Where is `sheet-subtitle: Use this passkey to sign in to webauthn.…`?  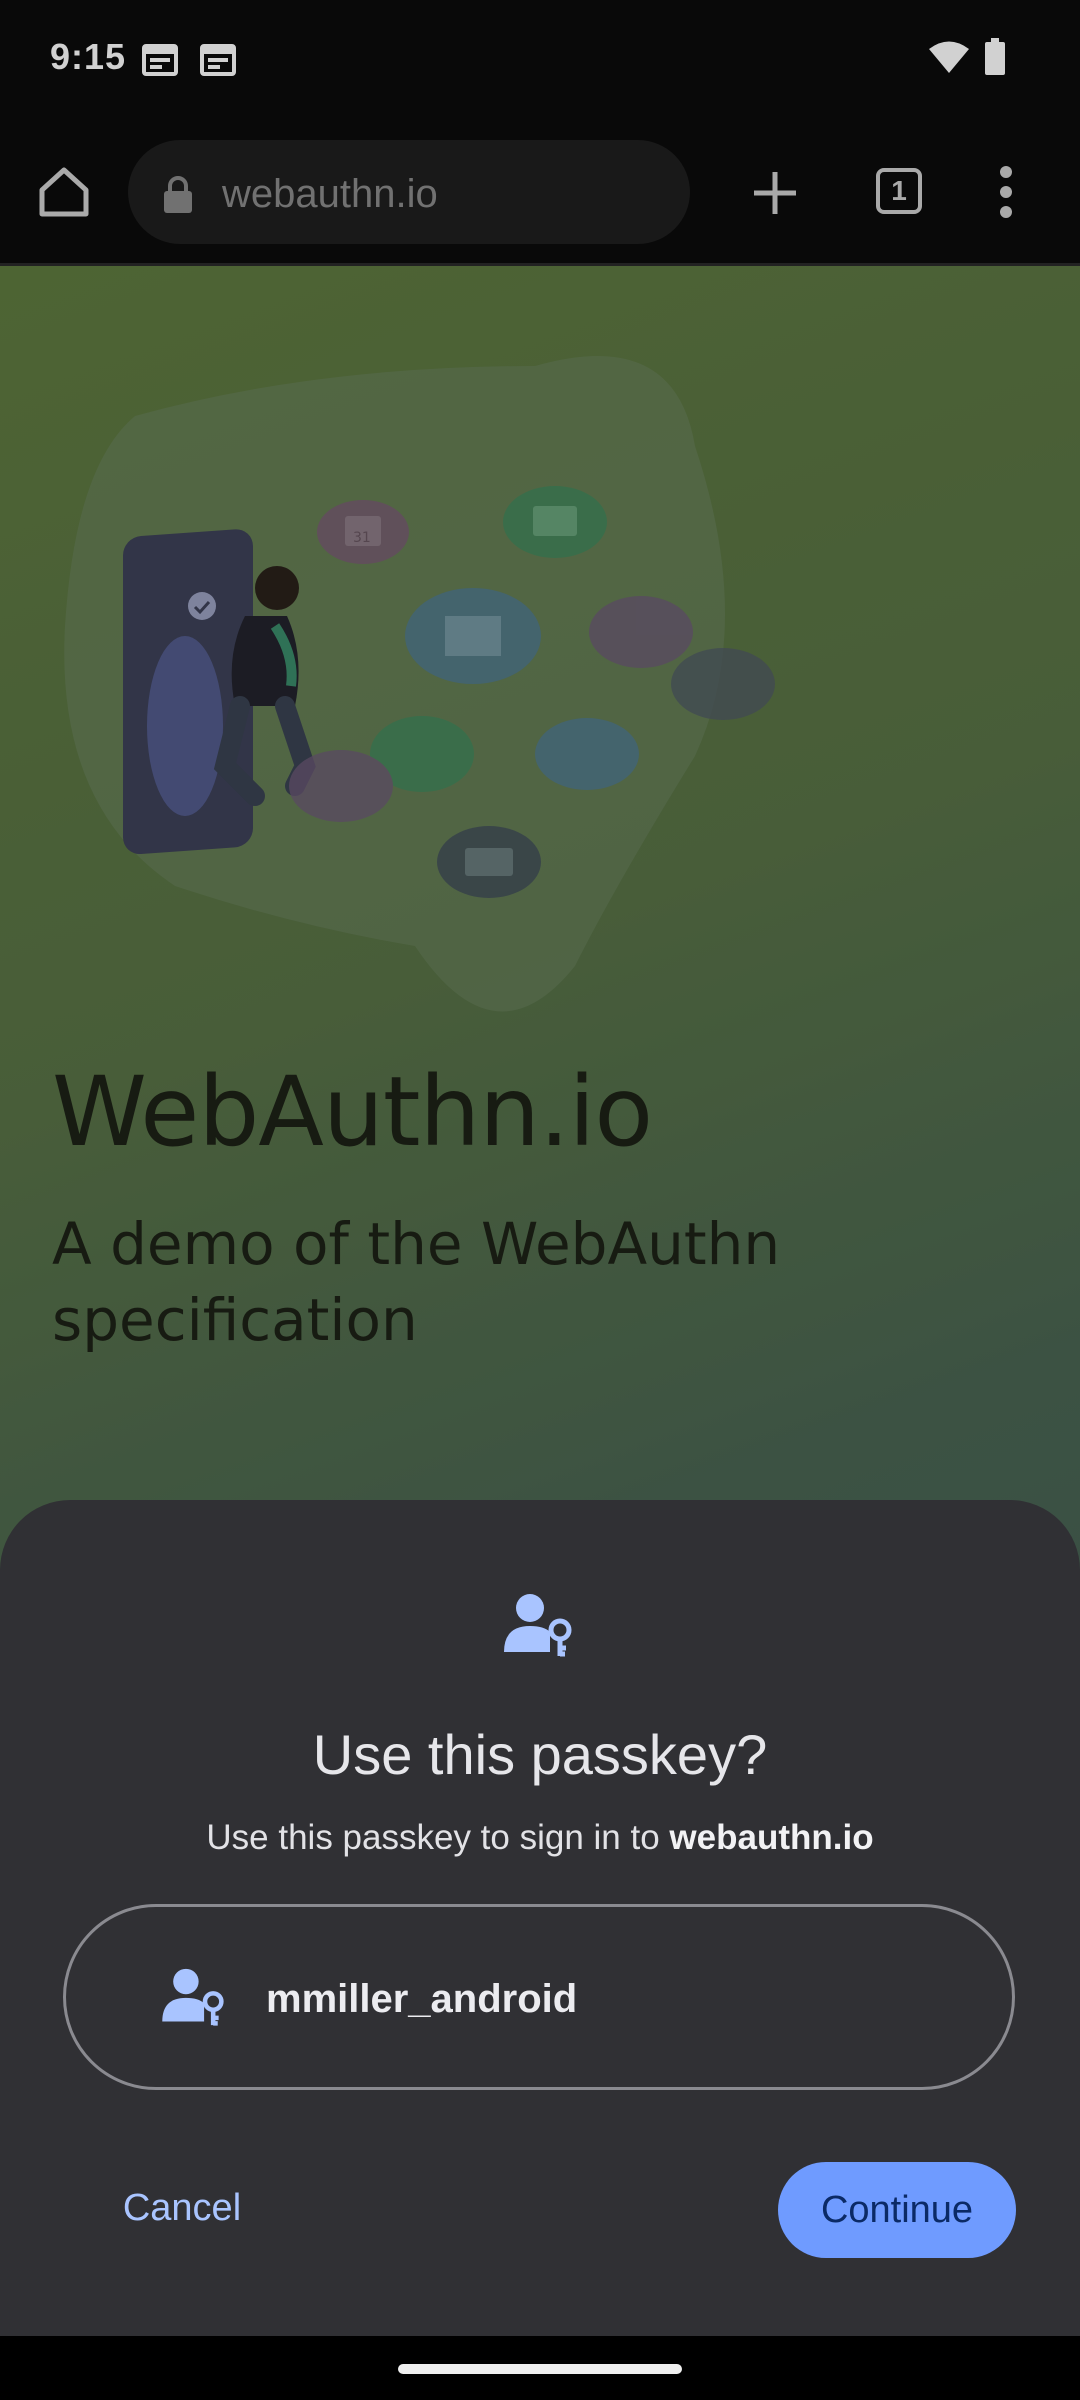 sheet-subtitle: Use this passkey to sign in to webauthn.… is located at coordinates (540, 1838).